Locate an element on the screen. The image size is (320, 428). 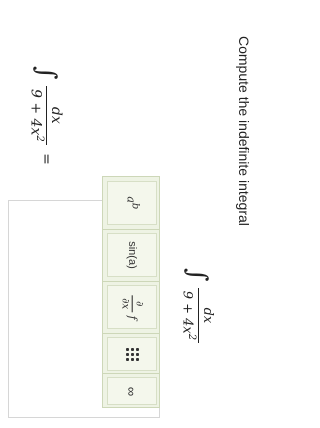
integral-fraction: dx 9 + 4x2 is located at coordinates (197, 315).